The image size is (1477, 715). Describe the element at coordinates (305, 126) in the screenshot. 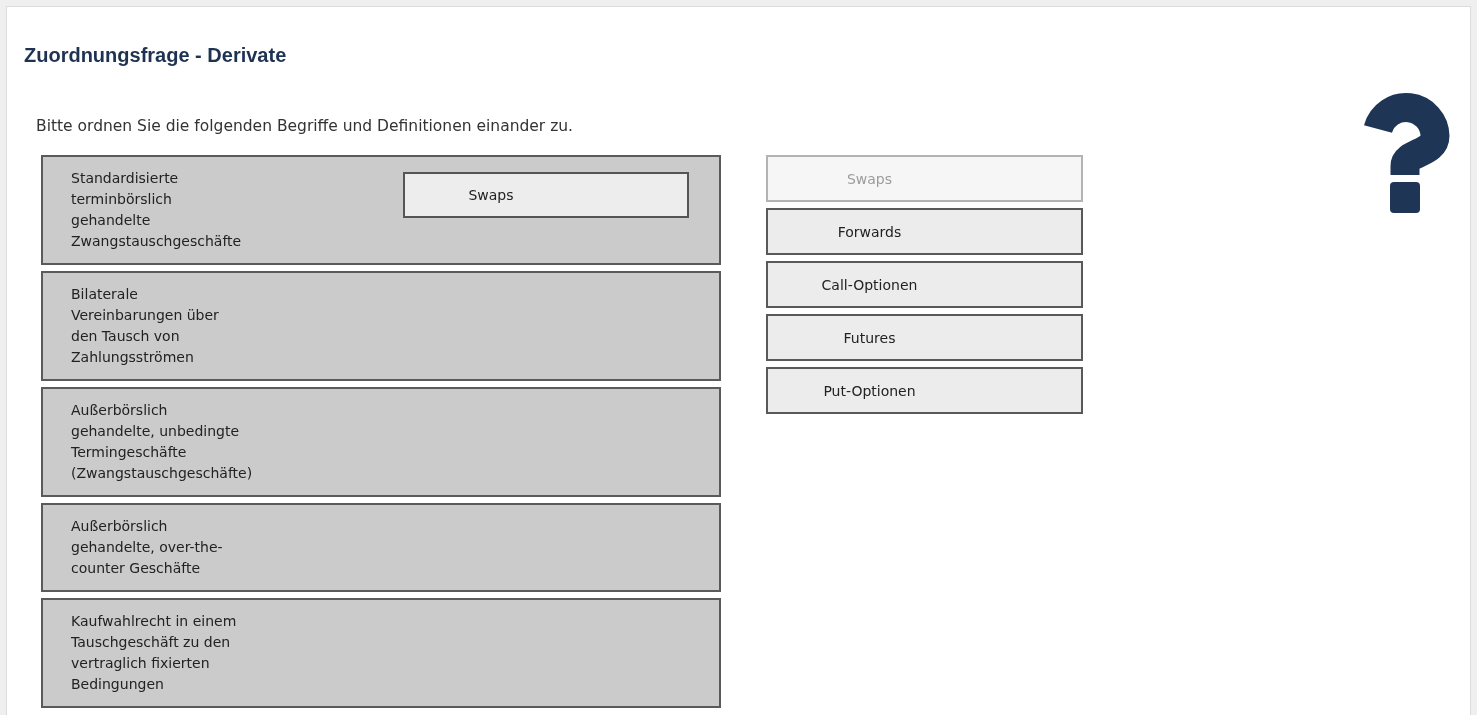

I see `instruction-text: Bitte ordnen Sie die folgenden Begriffe und Definitionen einander zu.` at that location.